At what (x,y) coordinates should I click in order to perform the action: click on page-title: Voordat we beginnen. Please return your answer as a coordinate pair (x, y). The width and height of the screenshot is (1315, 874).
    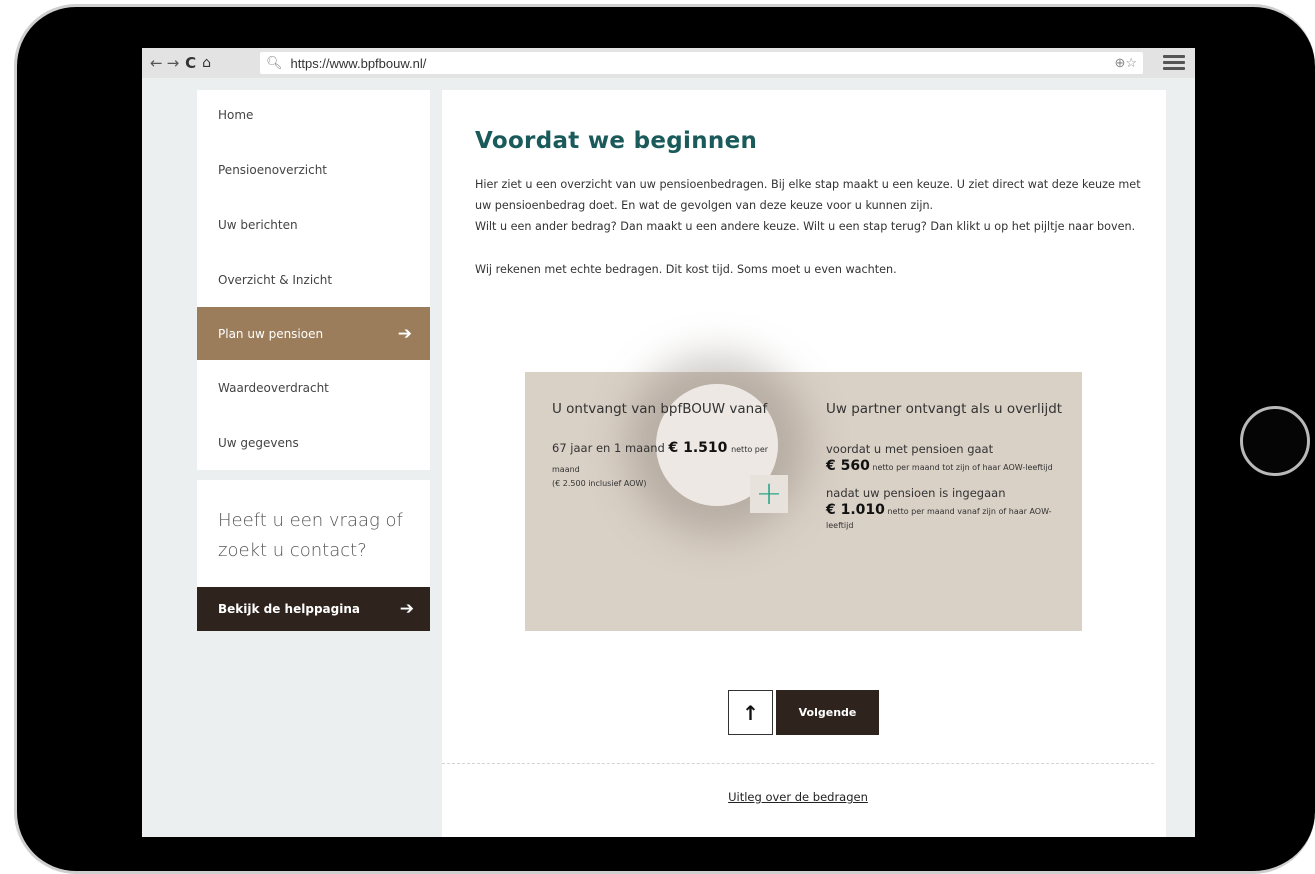
    Looking at the image, I should click on (616, 141).